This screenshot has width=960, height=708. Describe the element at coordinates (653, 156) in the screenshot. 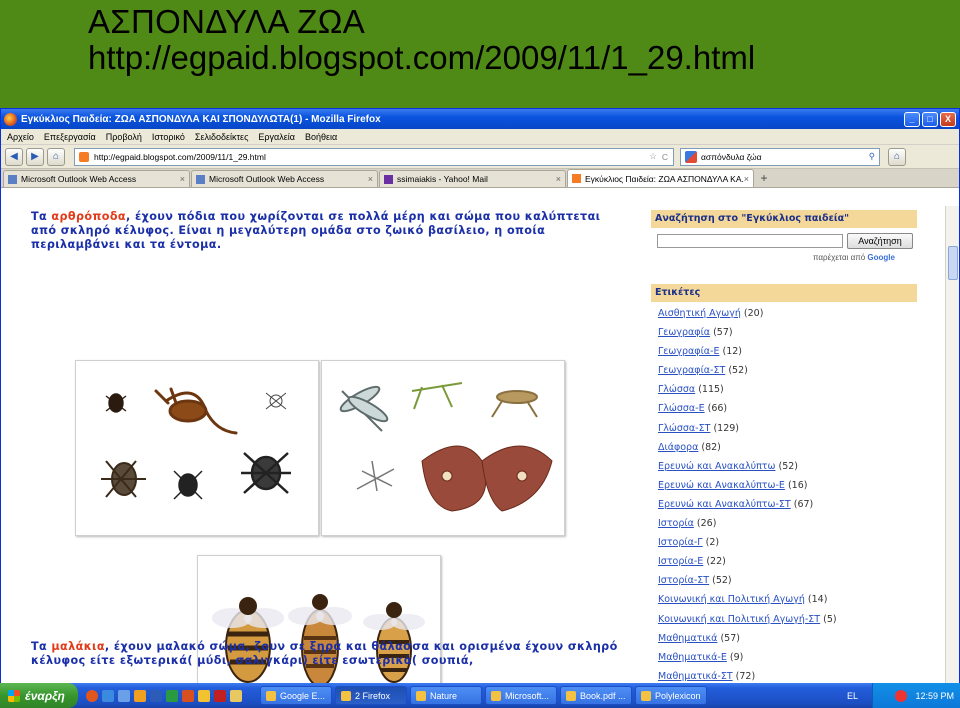

I see `bookmark-star-icon: ☆` at that location.